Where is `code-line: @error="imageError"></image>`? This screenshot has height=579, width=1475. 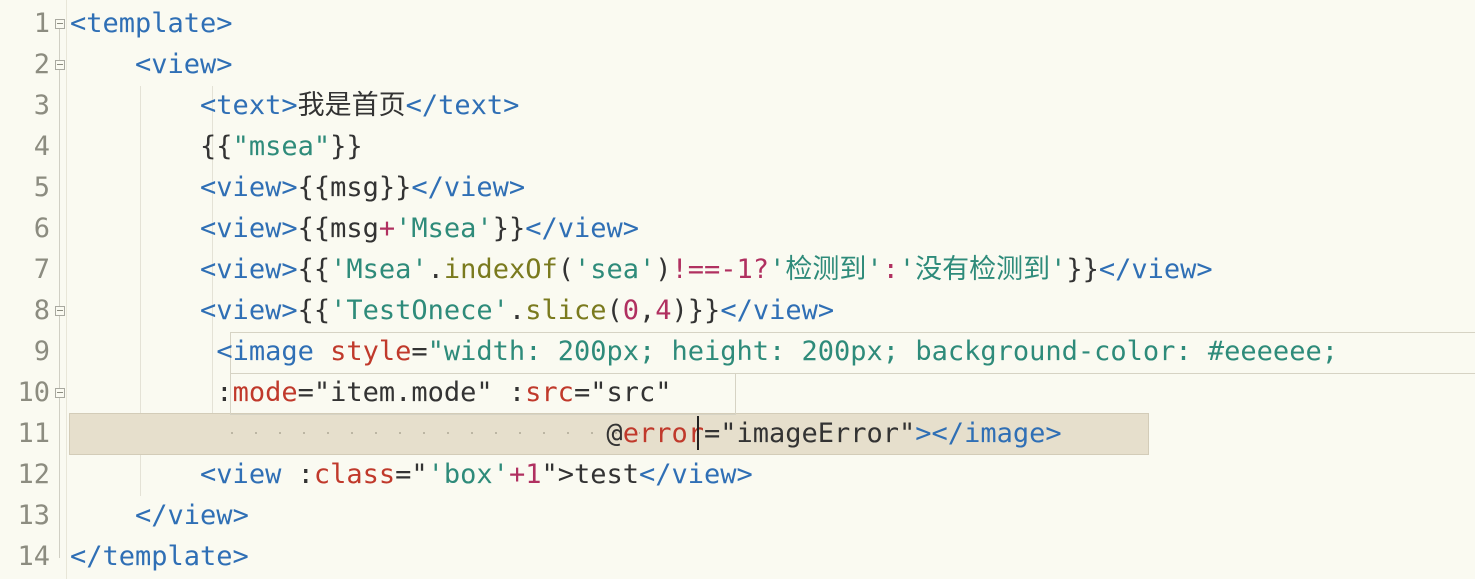
code-line: @error="imageError"></image> is located at coordinates (566, 433).